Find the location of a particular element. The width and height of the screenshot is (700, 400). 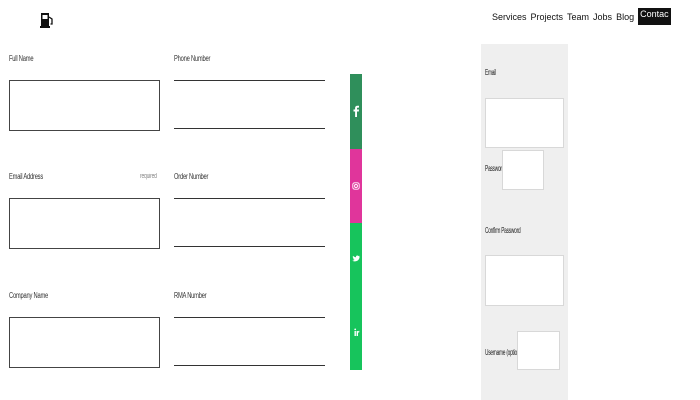

nav-projects: Projects is located at coordinates (547, 17).